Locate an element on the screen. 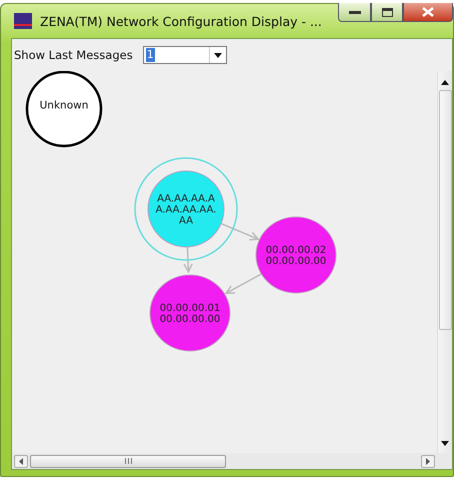  maximize-button is located at coordinates (387, 12).